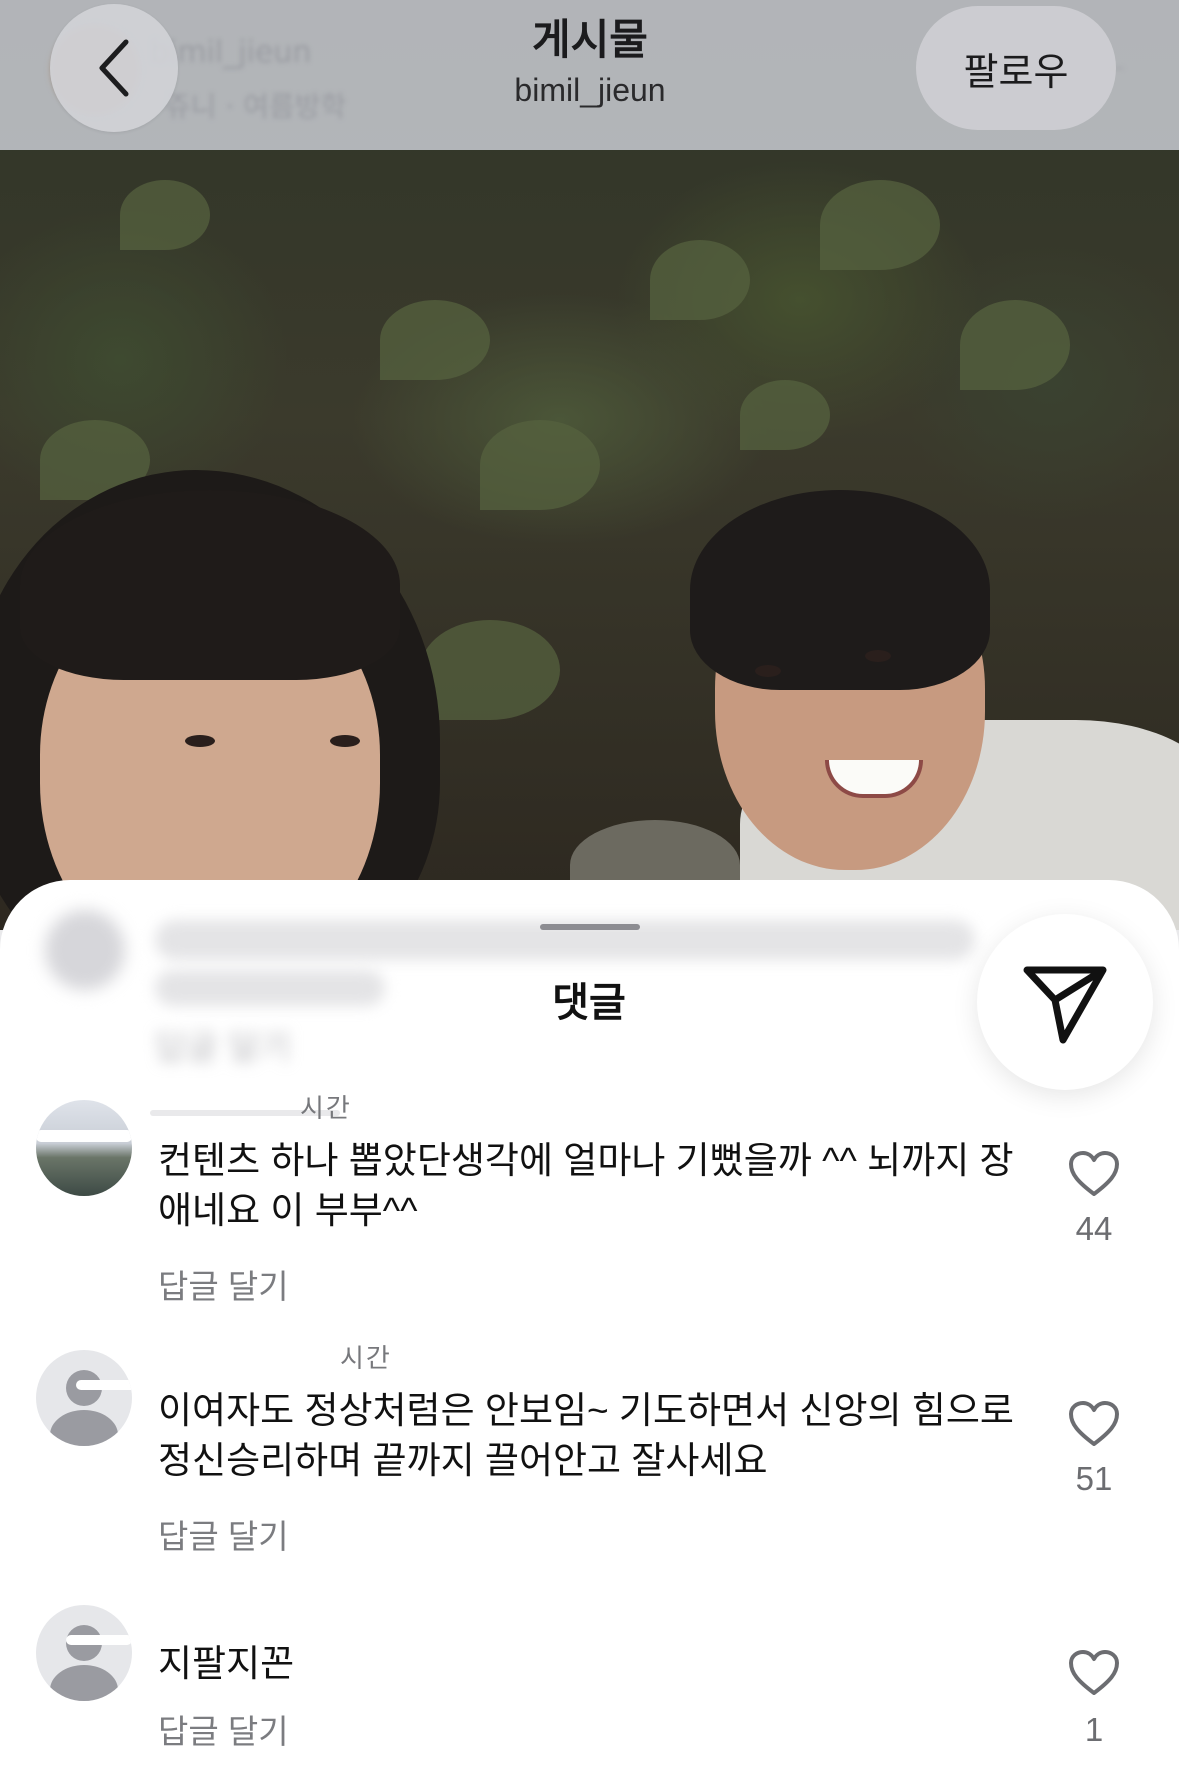  I want to click on blurred-comment-line, so click(270, 988).